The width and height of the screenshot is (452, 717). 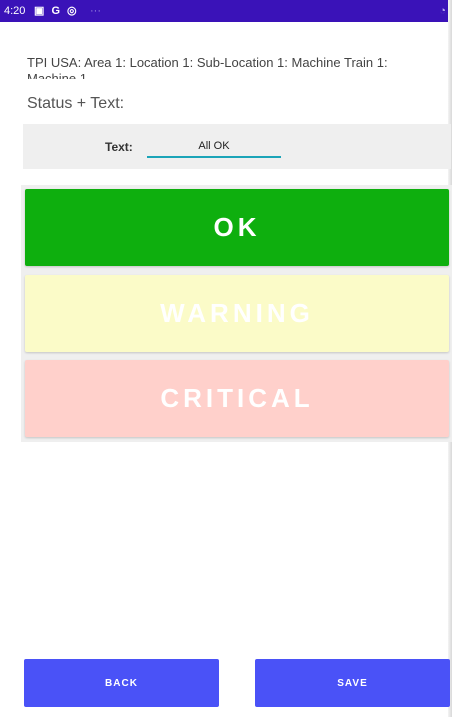 What do you see at coordinates (15, 11) in the screenshot?
I see `status-time: 4:20` at bounding box center [15, 11].